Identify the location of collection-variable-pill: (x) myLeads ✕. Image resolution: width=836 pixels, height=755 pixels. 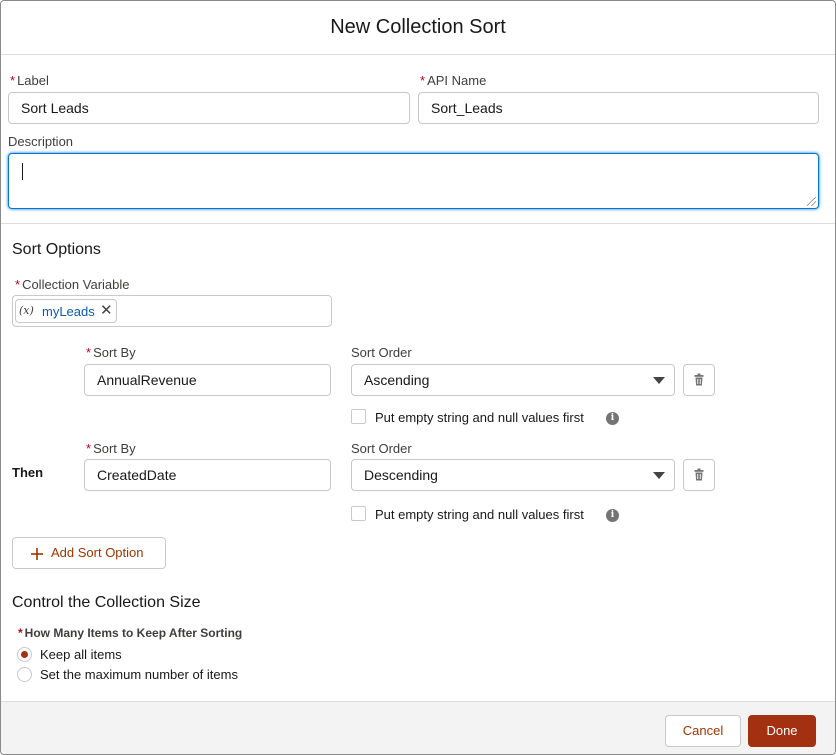
(66, 311).